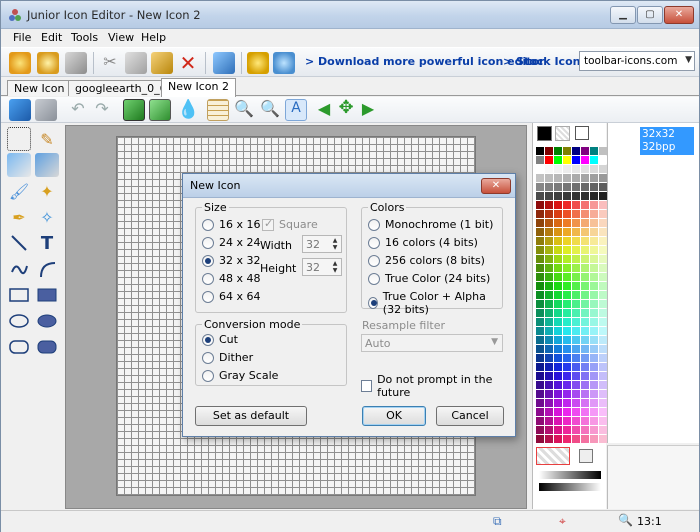 This screenshot has width=700, height=532. What do you see at coordinates (46, 110) in the screenshot?
I see `remove-image-icon` at bounding box center [46, 110].